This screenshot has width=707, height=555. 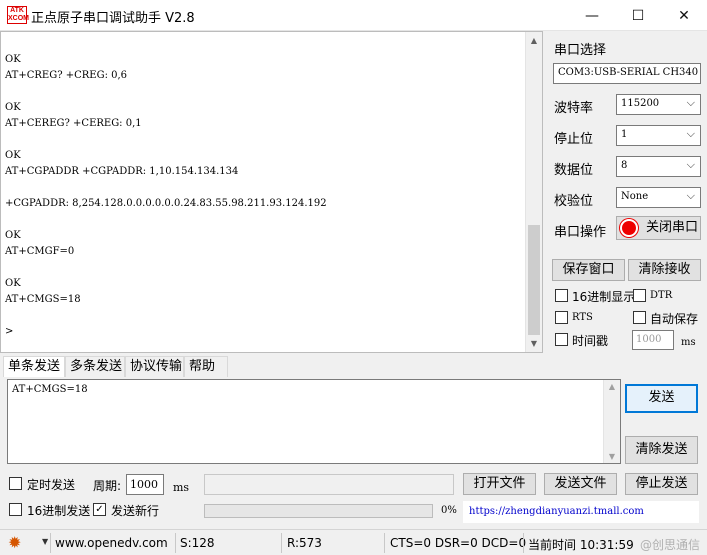 I want to click on rts-label: RTS, so click(x=582, y=317).